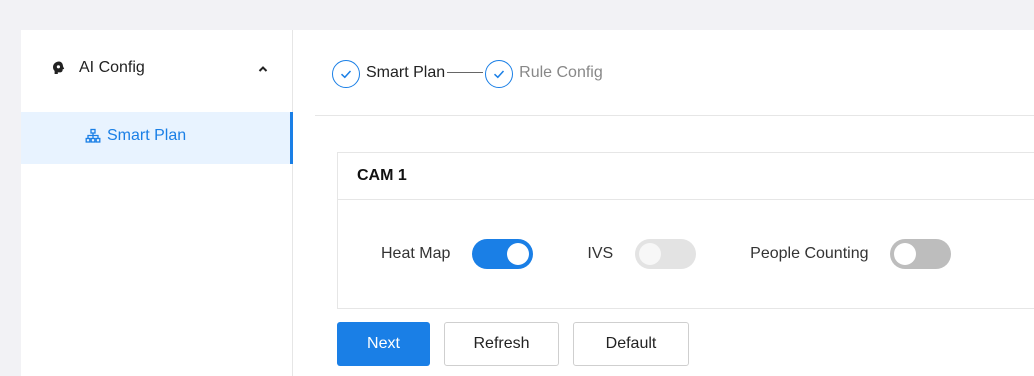  I want to click on step-rule-config: Rule Config, so click(544, 73).